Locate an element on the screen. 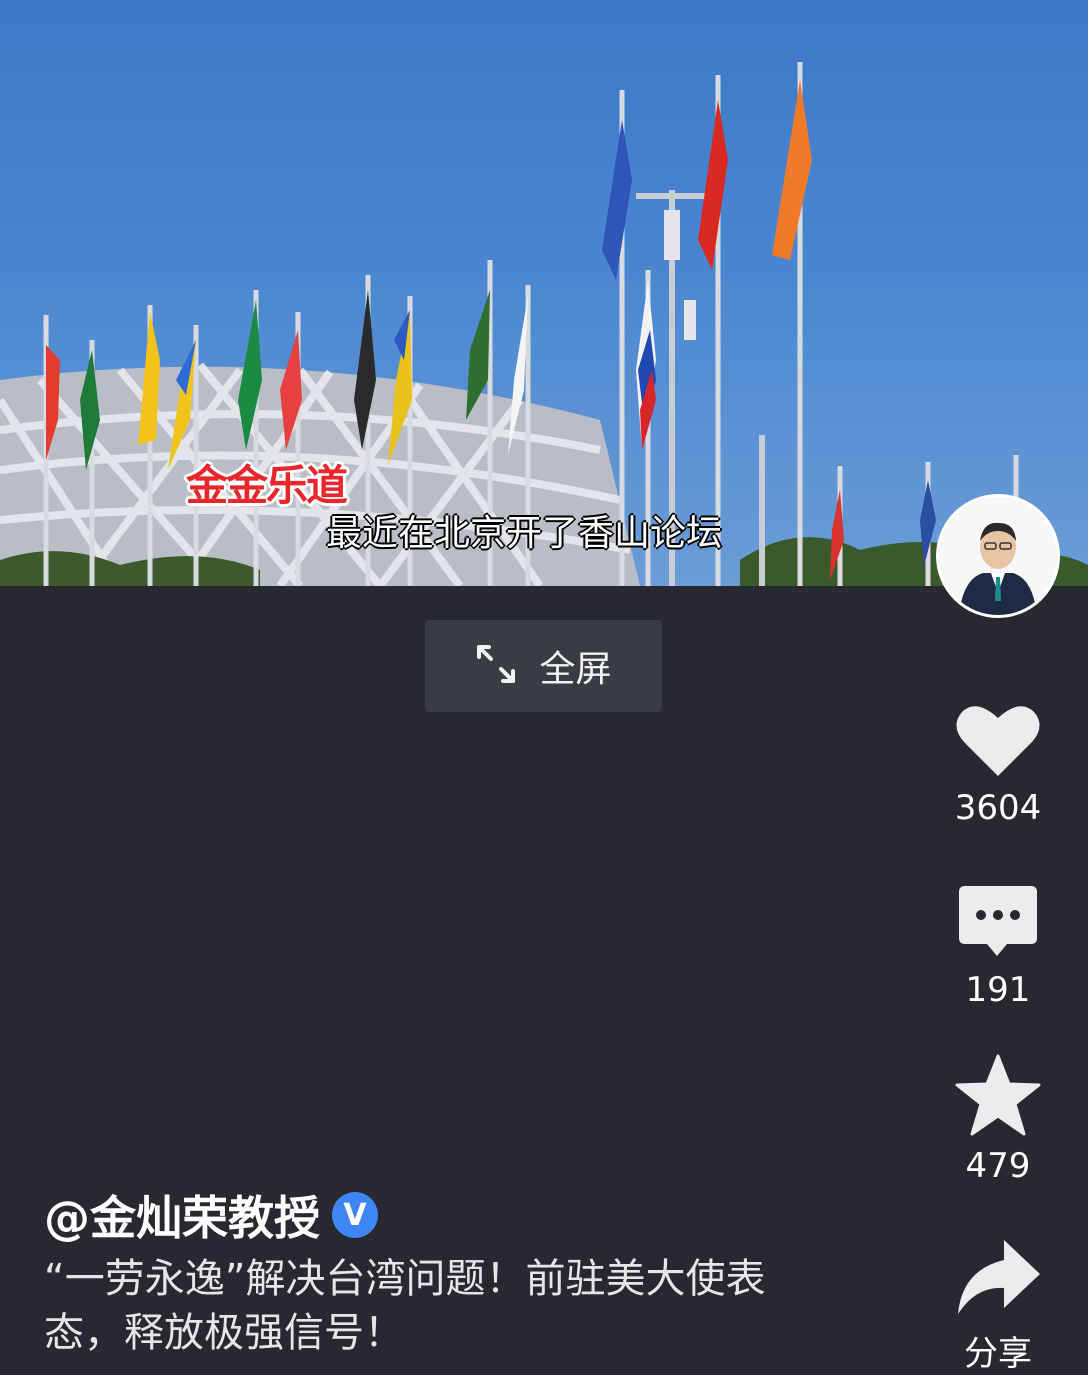  avatar-portrait-icon is located at coordinates (998, 556).